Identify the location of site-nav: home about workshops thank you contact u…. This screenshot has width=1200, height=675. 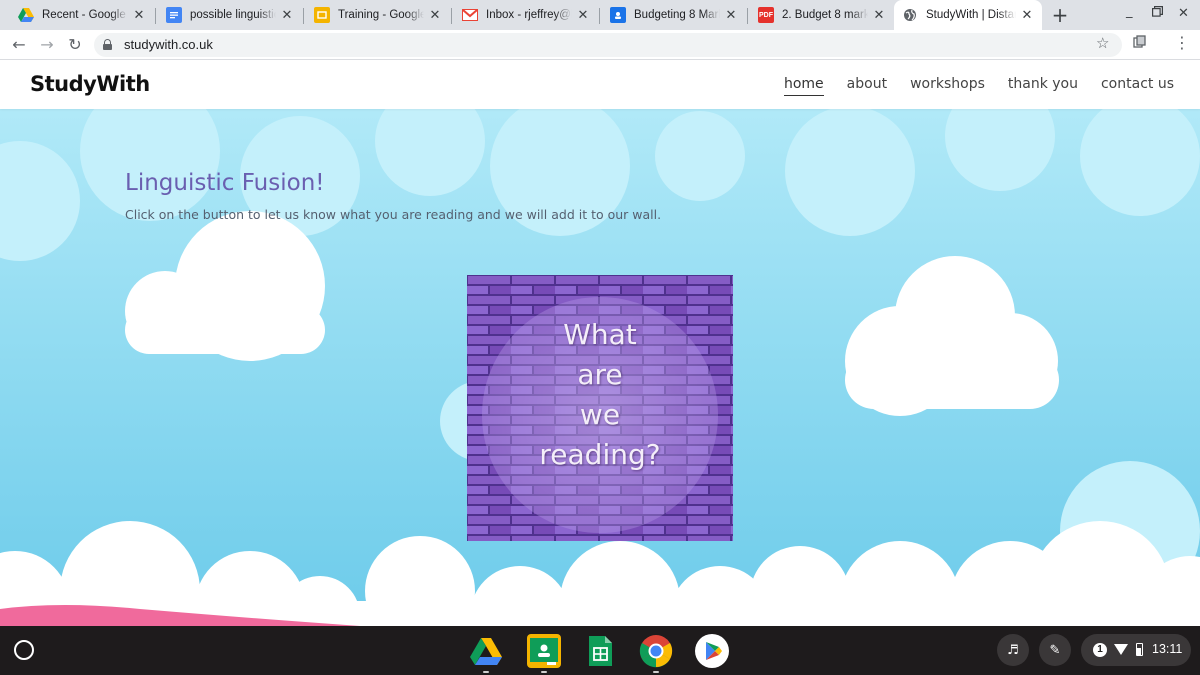
(978, 86).